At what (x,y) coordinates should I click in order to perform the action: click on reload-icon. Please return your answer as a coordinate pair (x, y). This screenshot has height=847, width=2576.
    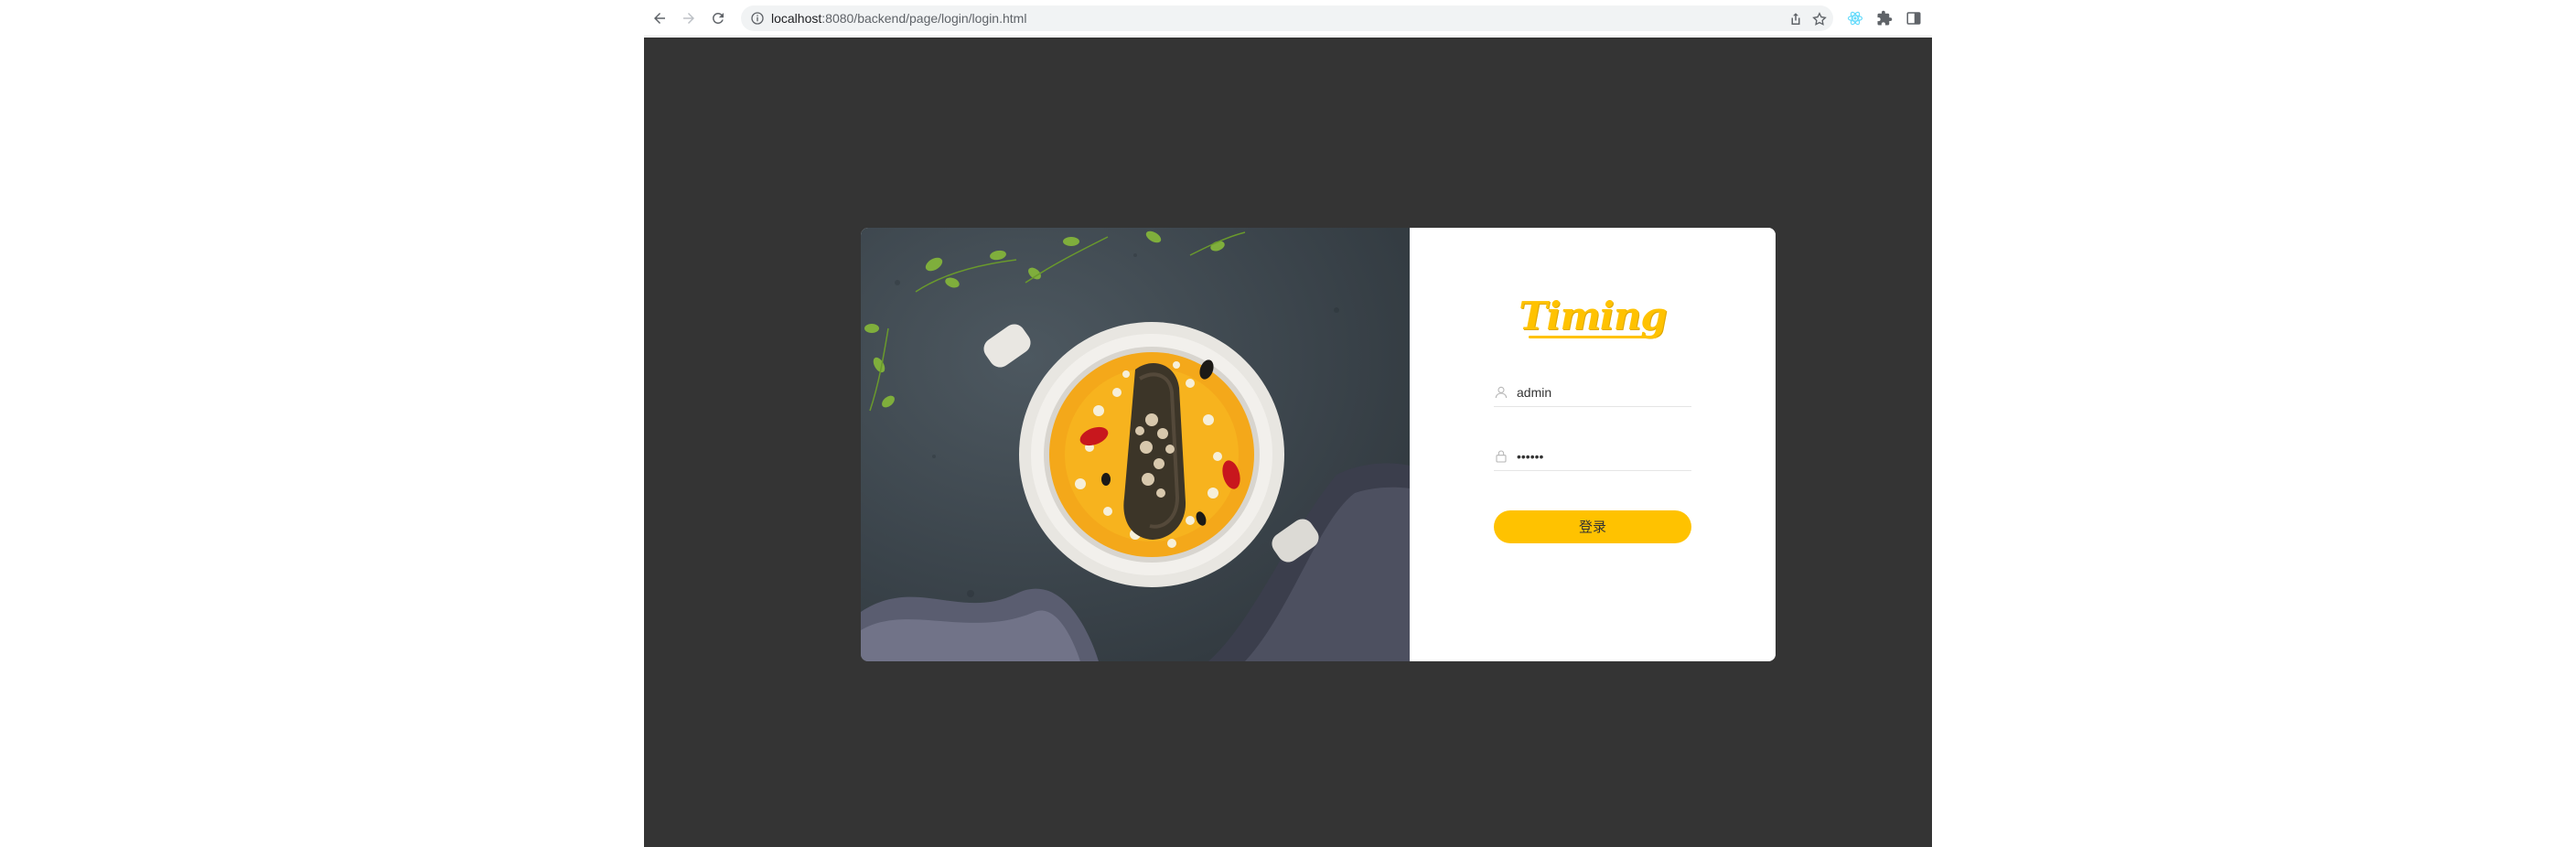
    Looking at the image, I should click on (718, 18).